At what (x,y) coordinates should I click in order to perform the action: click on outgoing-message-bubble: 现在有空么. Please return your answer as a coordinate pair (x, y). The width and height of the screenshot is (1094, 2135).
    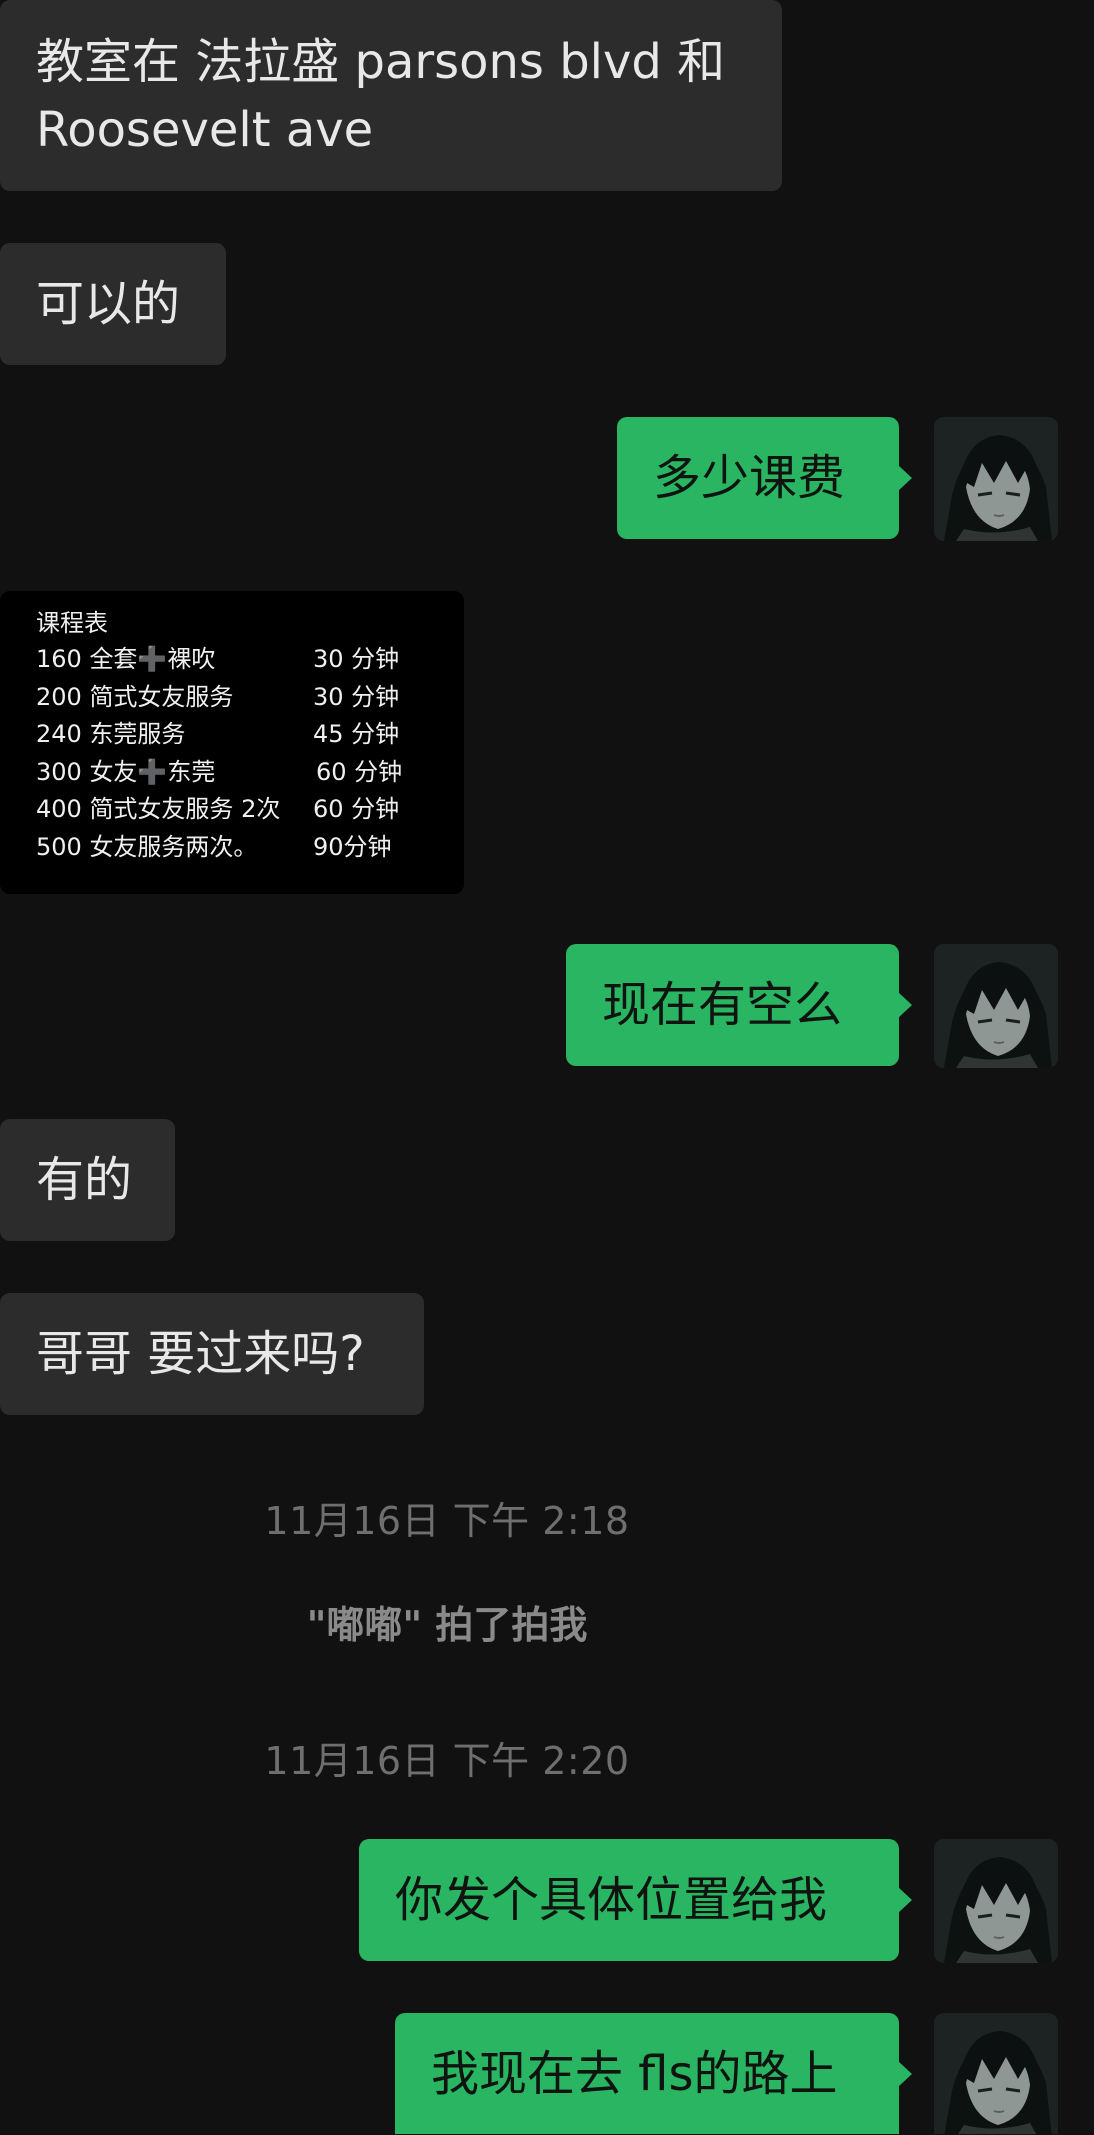
    Looking at the image, I should click on (739, 1005).